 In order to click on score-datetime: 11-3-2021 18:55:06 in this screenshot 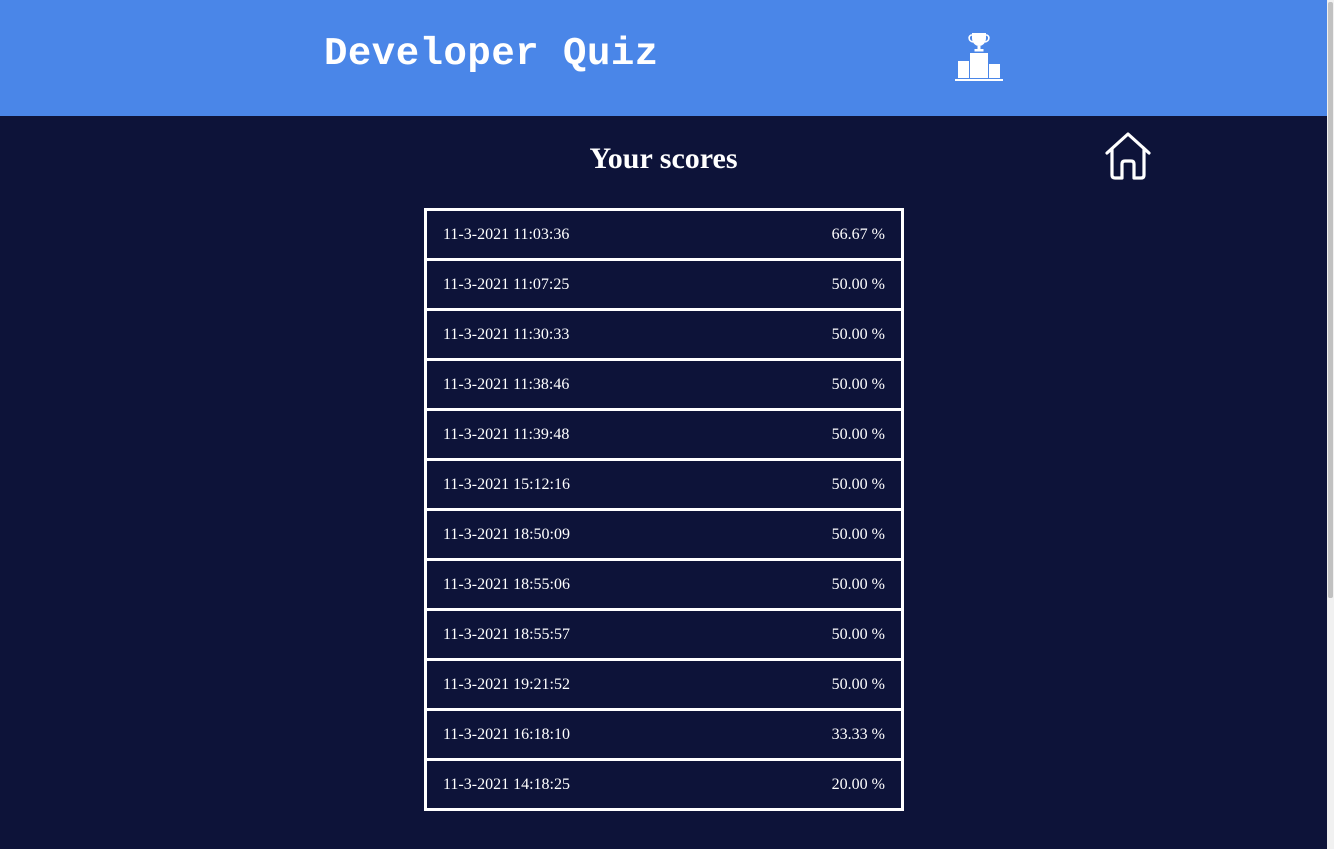, I will do `click(506, 584)`.